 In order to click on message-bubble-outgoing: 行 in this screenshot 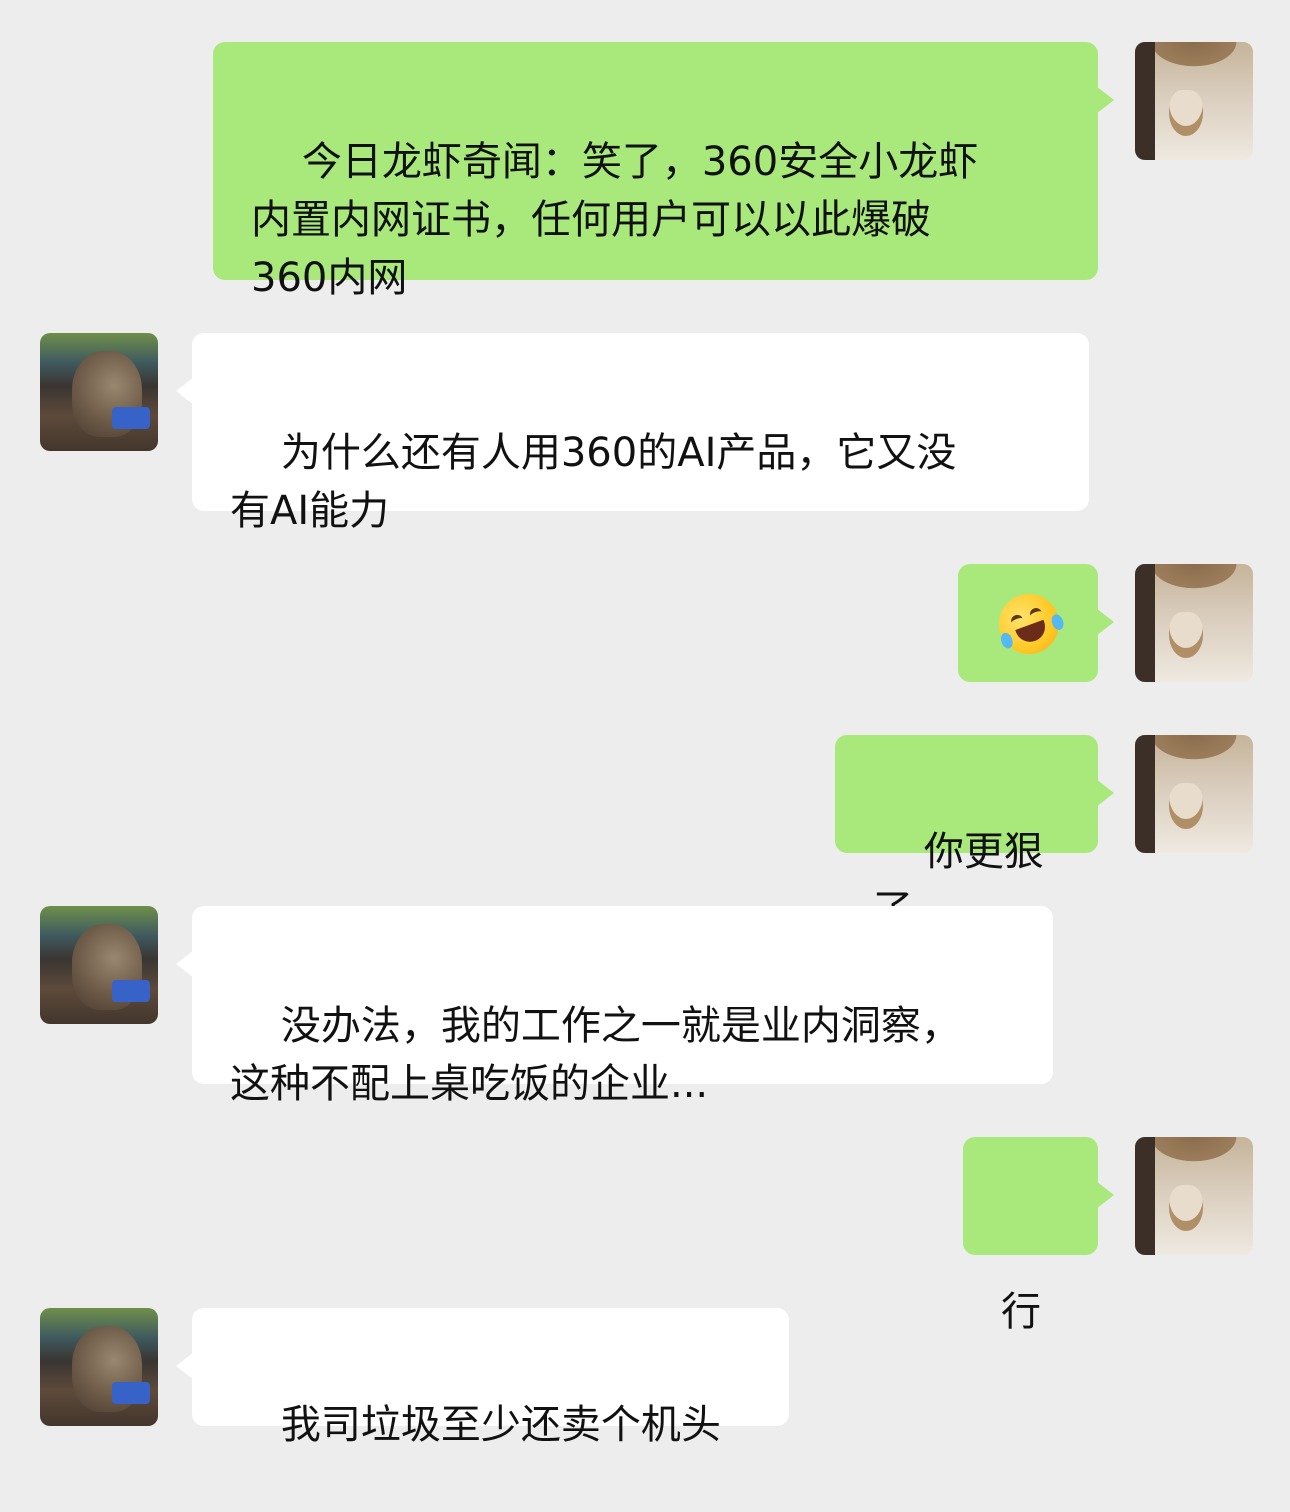, I will do `click(1038, 1236)`.